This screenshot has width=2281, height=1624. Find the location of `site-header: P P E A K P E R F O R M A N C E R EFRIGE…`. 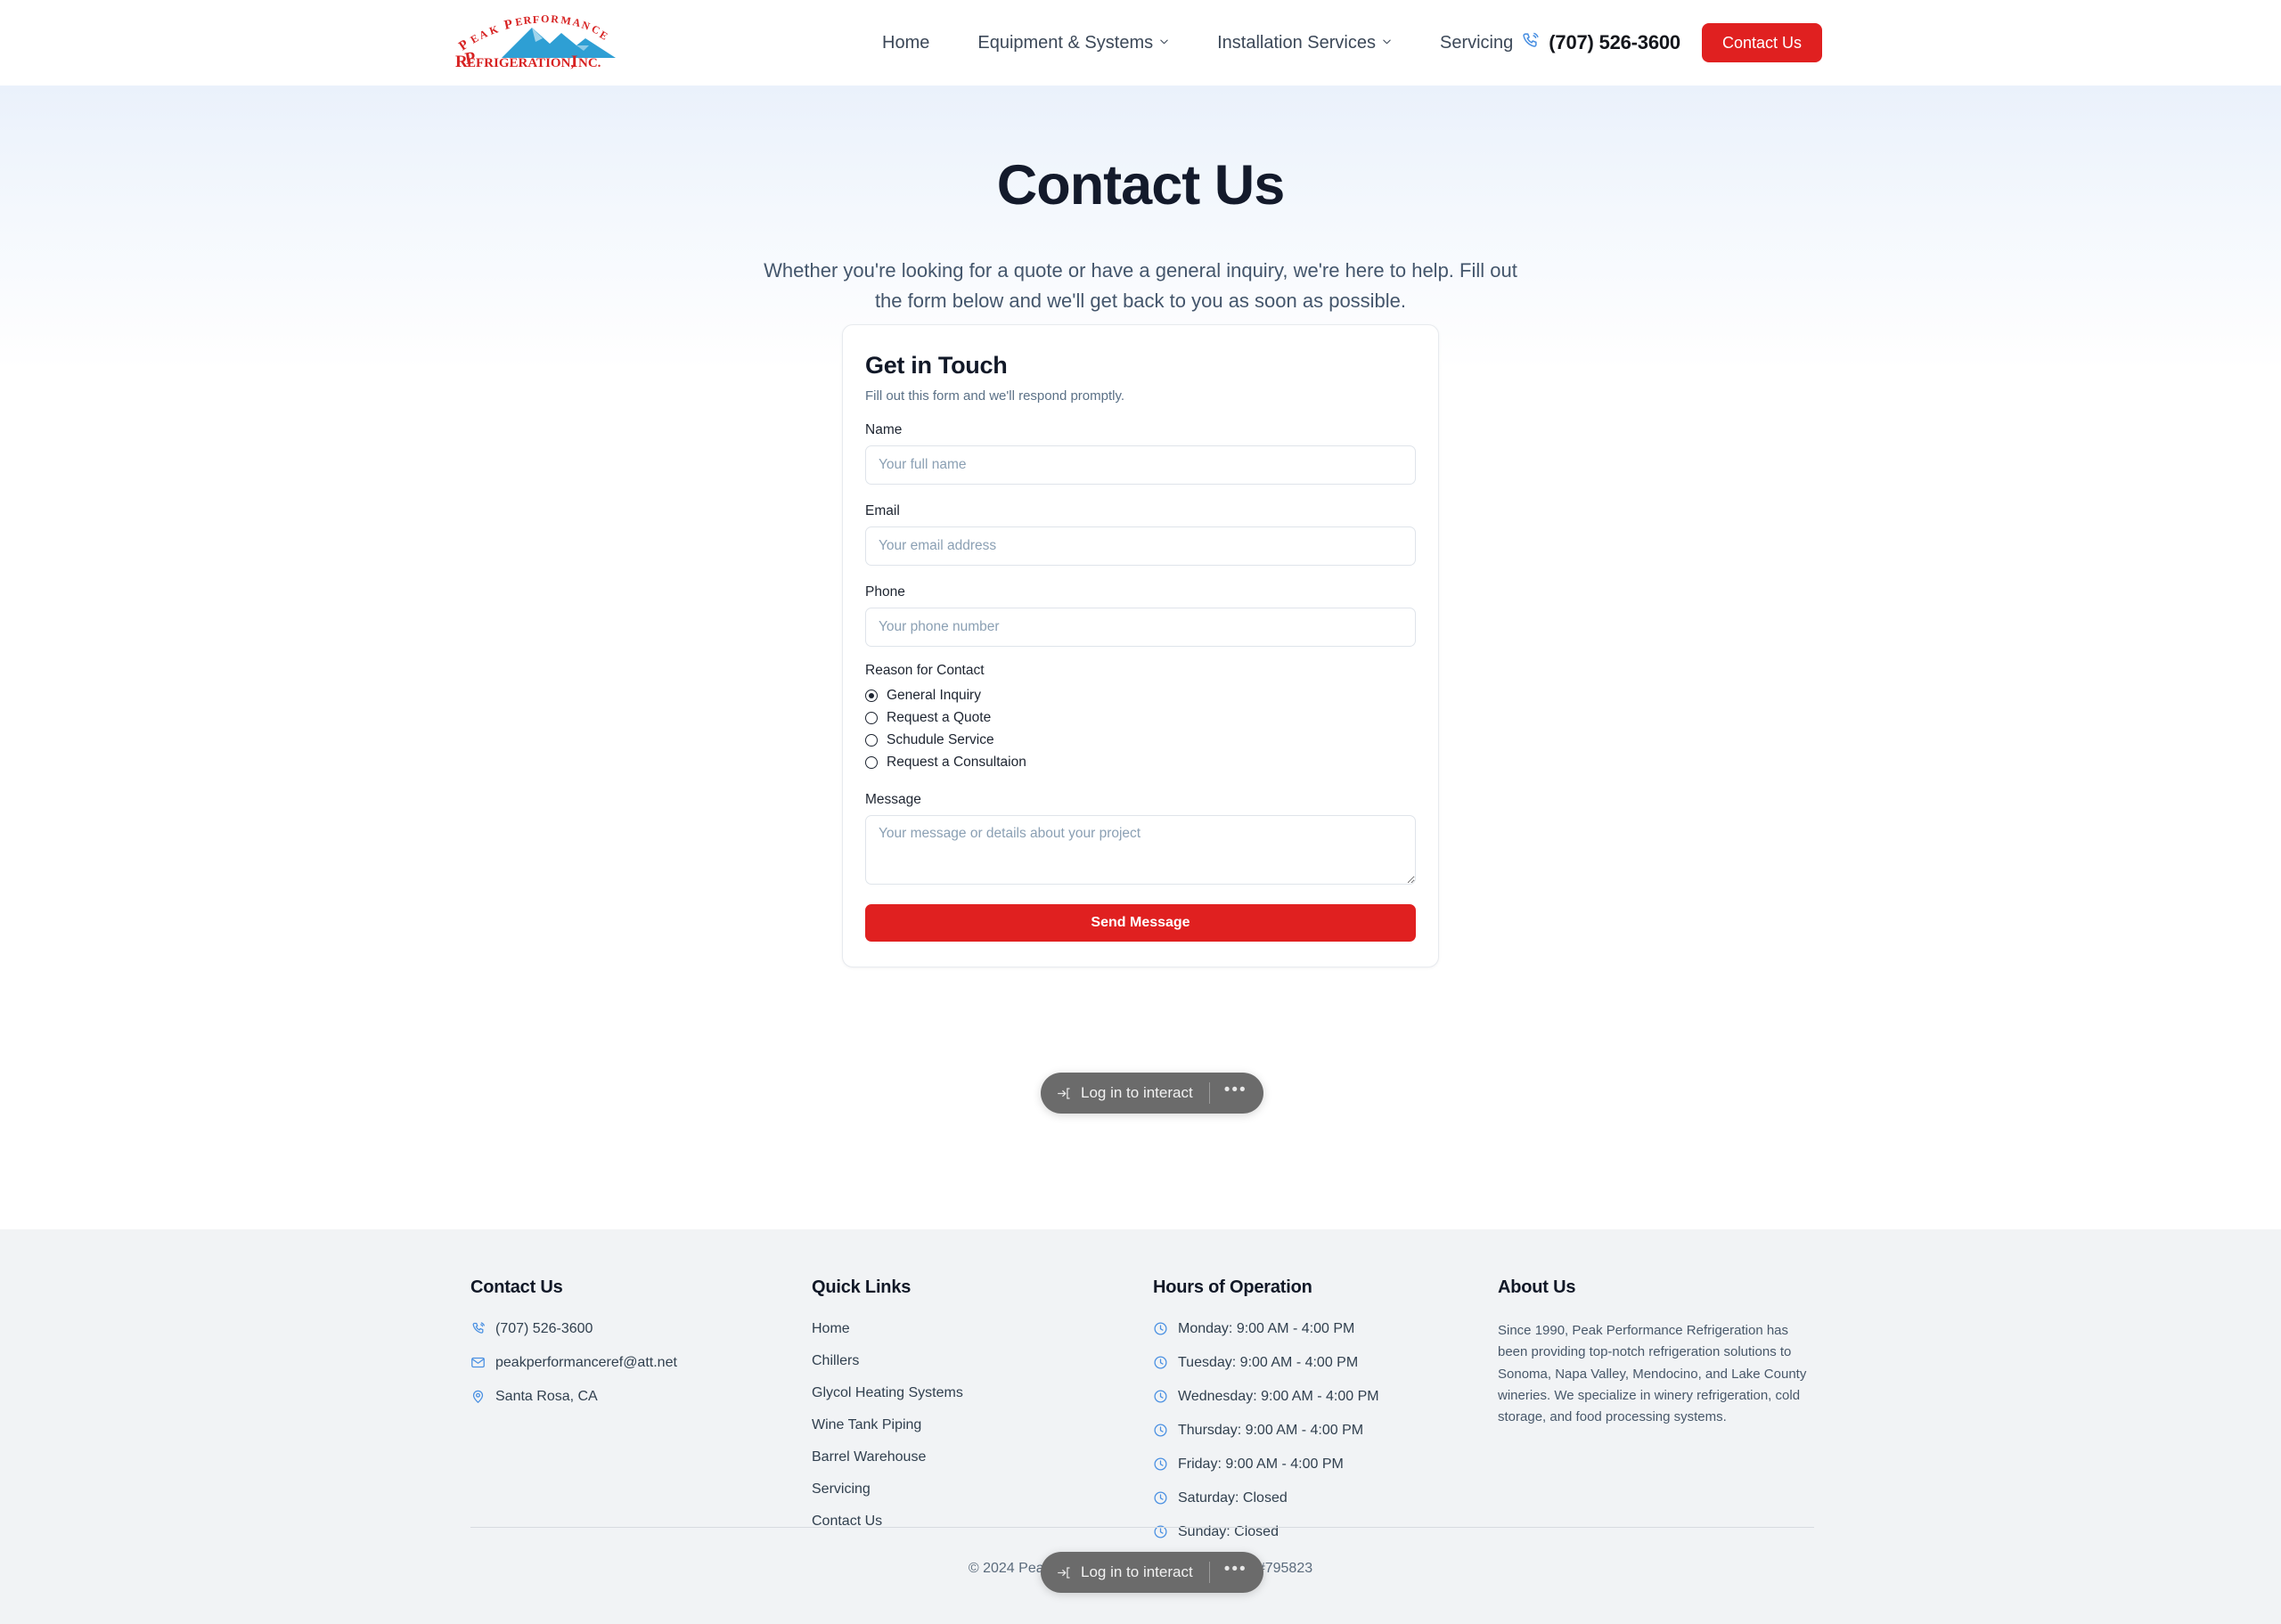

site-header: P P E A K P E R F O R M A N C E R EFRIGE… is located at coordinates (1140, 43).